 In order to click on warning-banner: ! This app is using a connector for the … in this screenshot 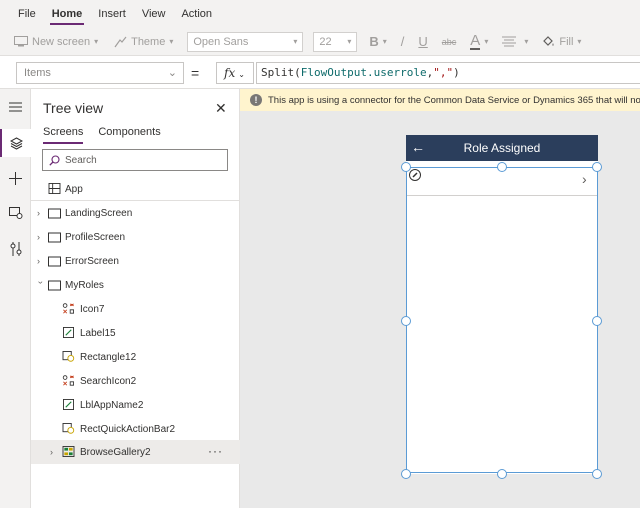, I will do `click(440, 100)`.